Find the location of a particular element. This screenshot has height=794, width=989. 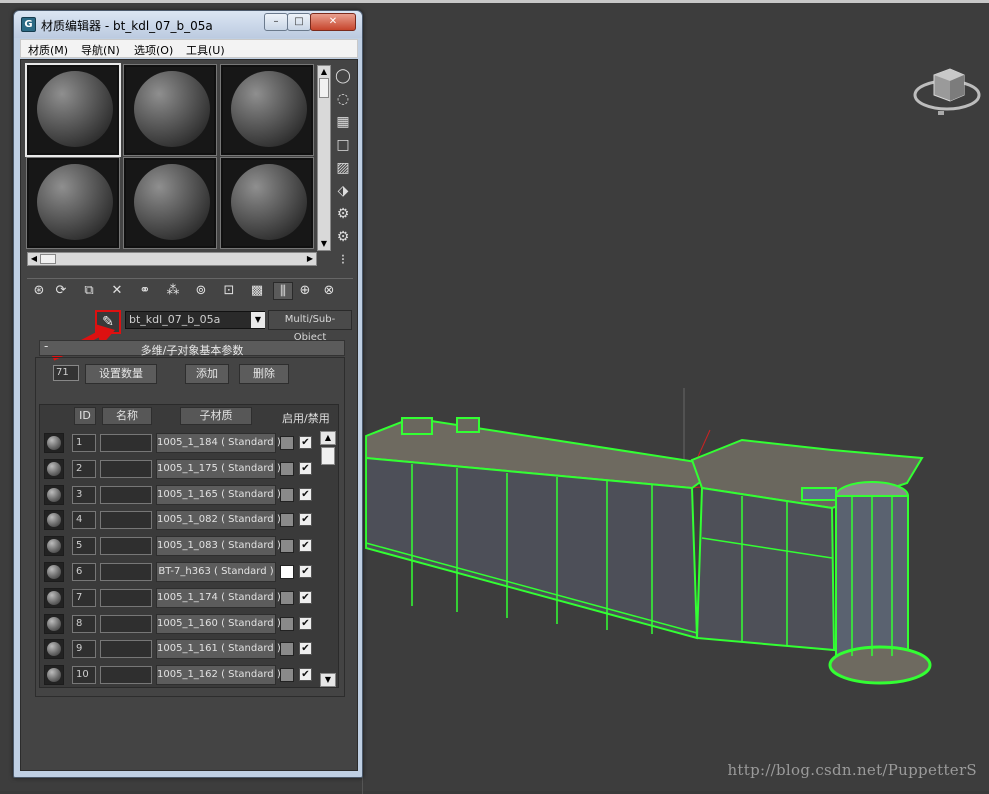

sample-type-icon: ◯ is located at coordinates (343, 76).